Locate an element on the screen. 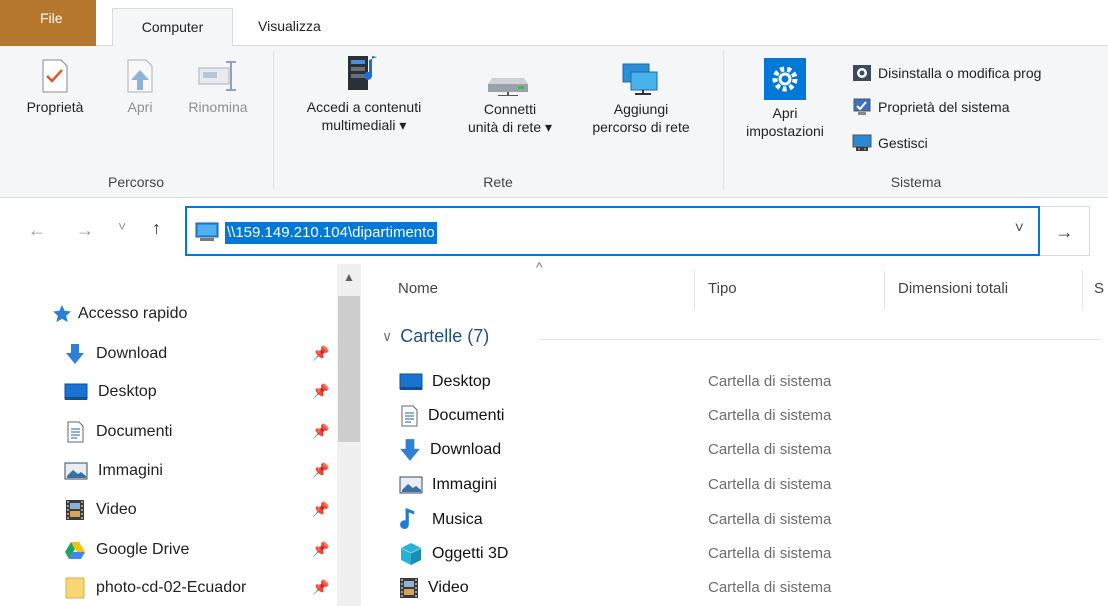 The width and height of the screenshot is (1108, 606). access-media-label-2: multimediali ▾ is located at coordinates (364, 125).